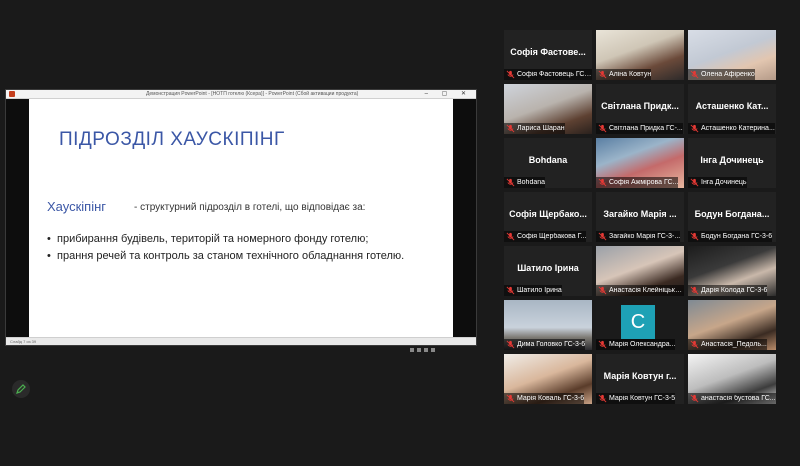 This screenshot has width=800, height=466. What do you see at coordinates (721, 74) in the screenshot?
I see `participant-name-label: Олена Афіренко` at bounding box center [721, 74].